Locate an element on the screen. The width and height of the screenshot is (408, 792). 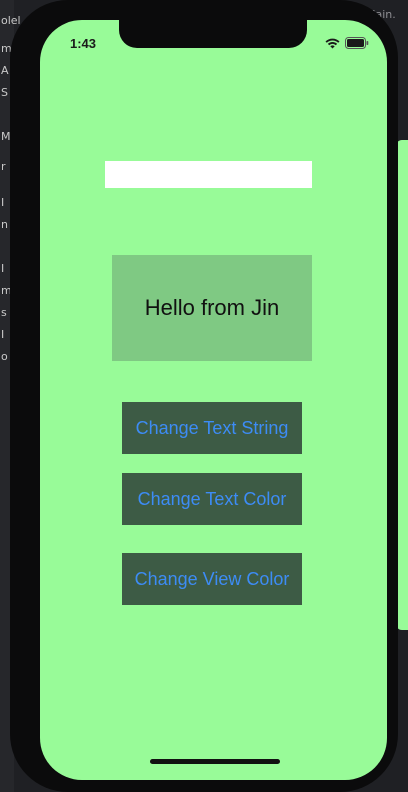
status-bar-time: 1:43 is located at coordinates (83, 43).